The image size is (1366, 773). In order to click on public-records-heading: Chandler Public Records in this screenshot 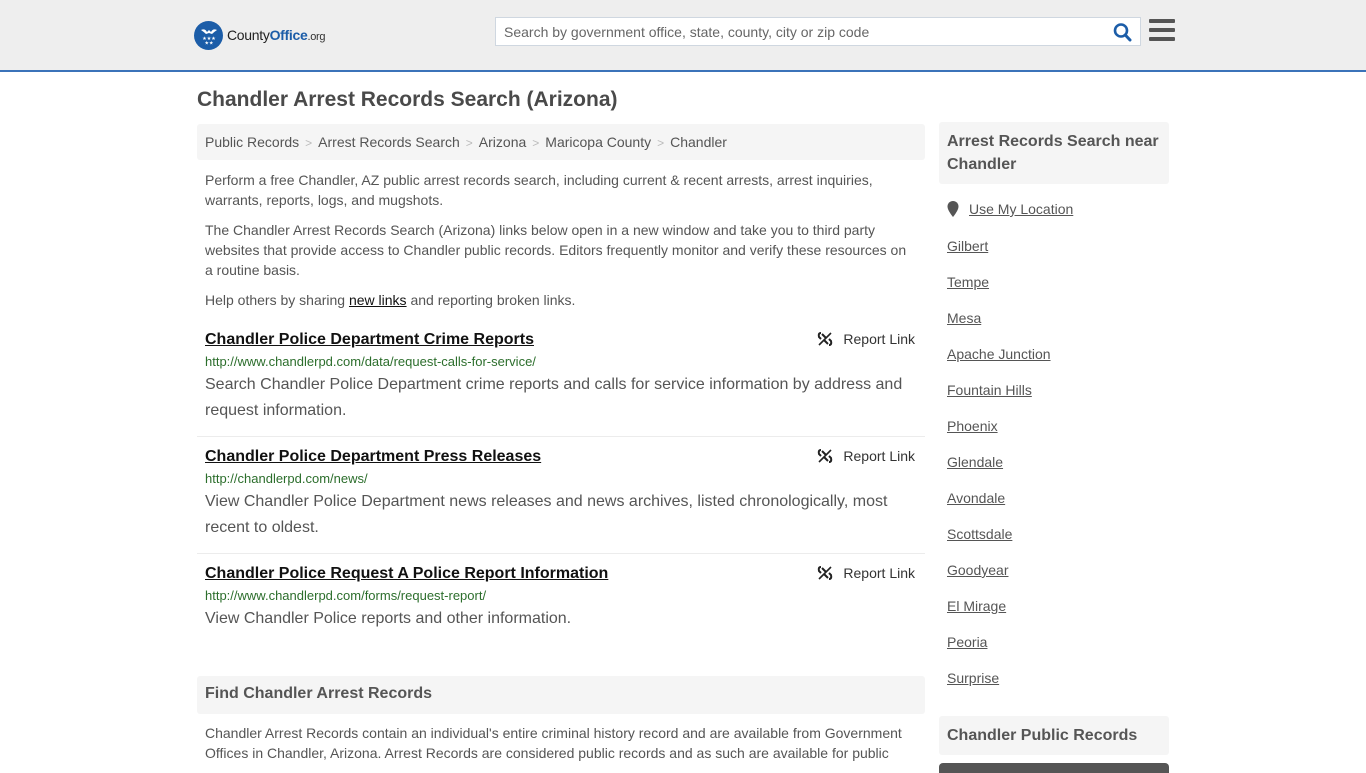, I will do `click(1054, 735)`.